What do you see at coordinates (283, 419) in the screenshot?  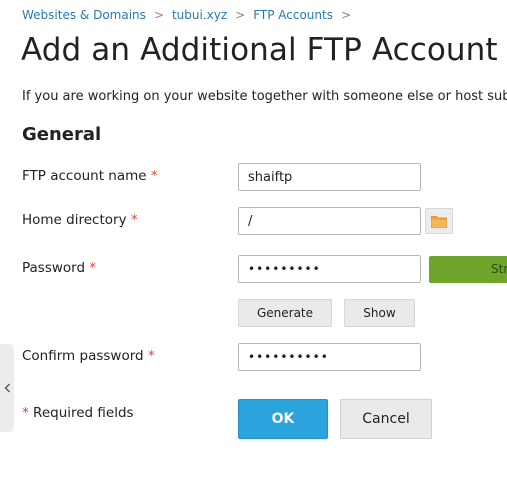 I see `ok-button: OK` at bounding box center [283, 419].